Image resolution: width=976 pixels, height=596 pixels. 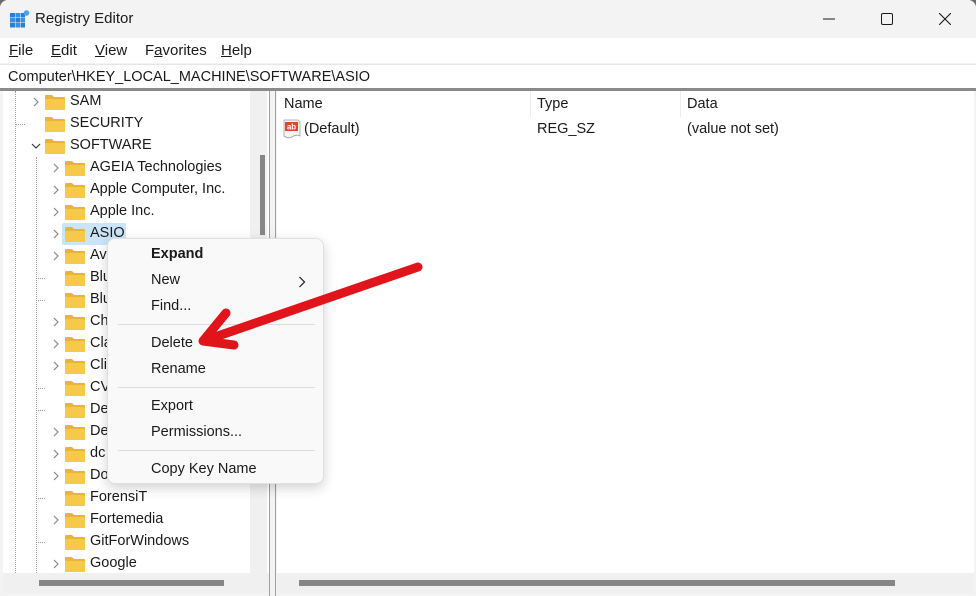 What do you see at coordinates (126, 498) in the screenshot?
I see `tree-item: ForensiT` at bounding box center [126, 498].